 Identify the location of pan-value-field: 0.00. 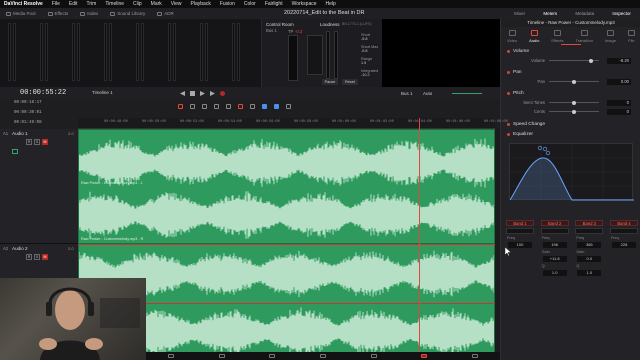
(619, 81).